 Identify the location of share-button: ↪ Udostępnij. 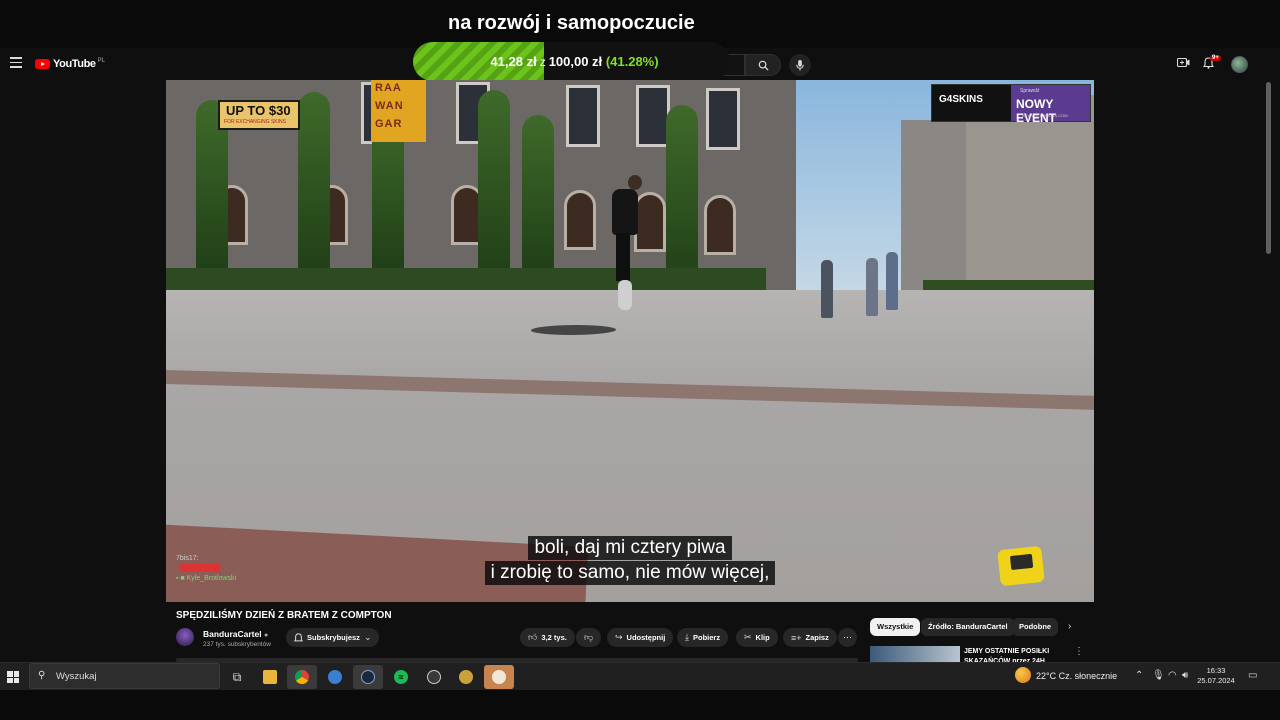
(640, 637).